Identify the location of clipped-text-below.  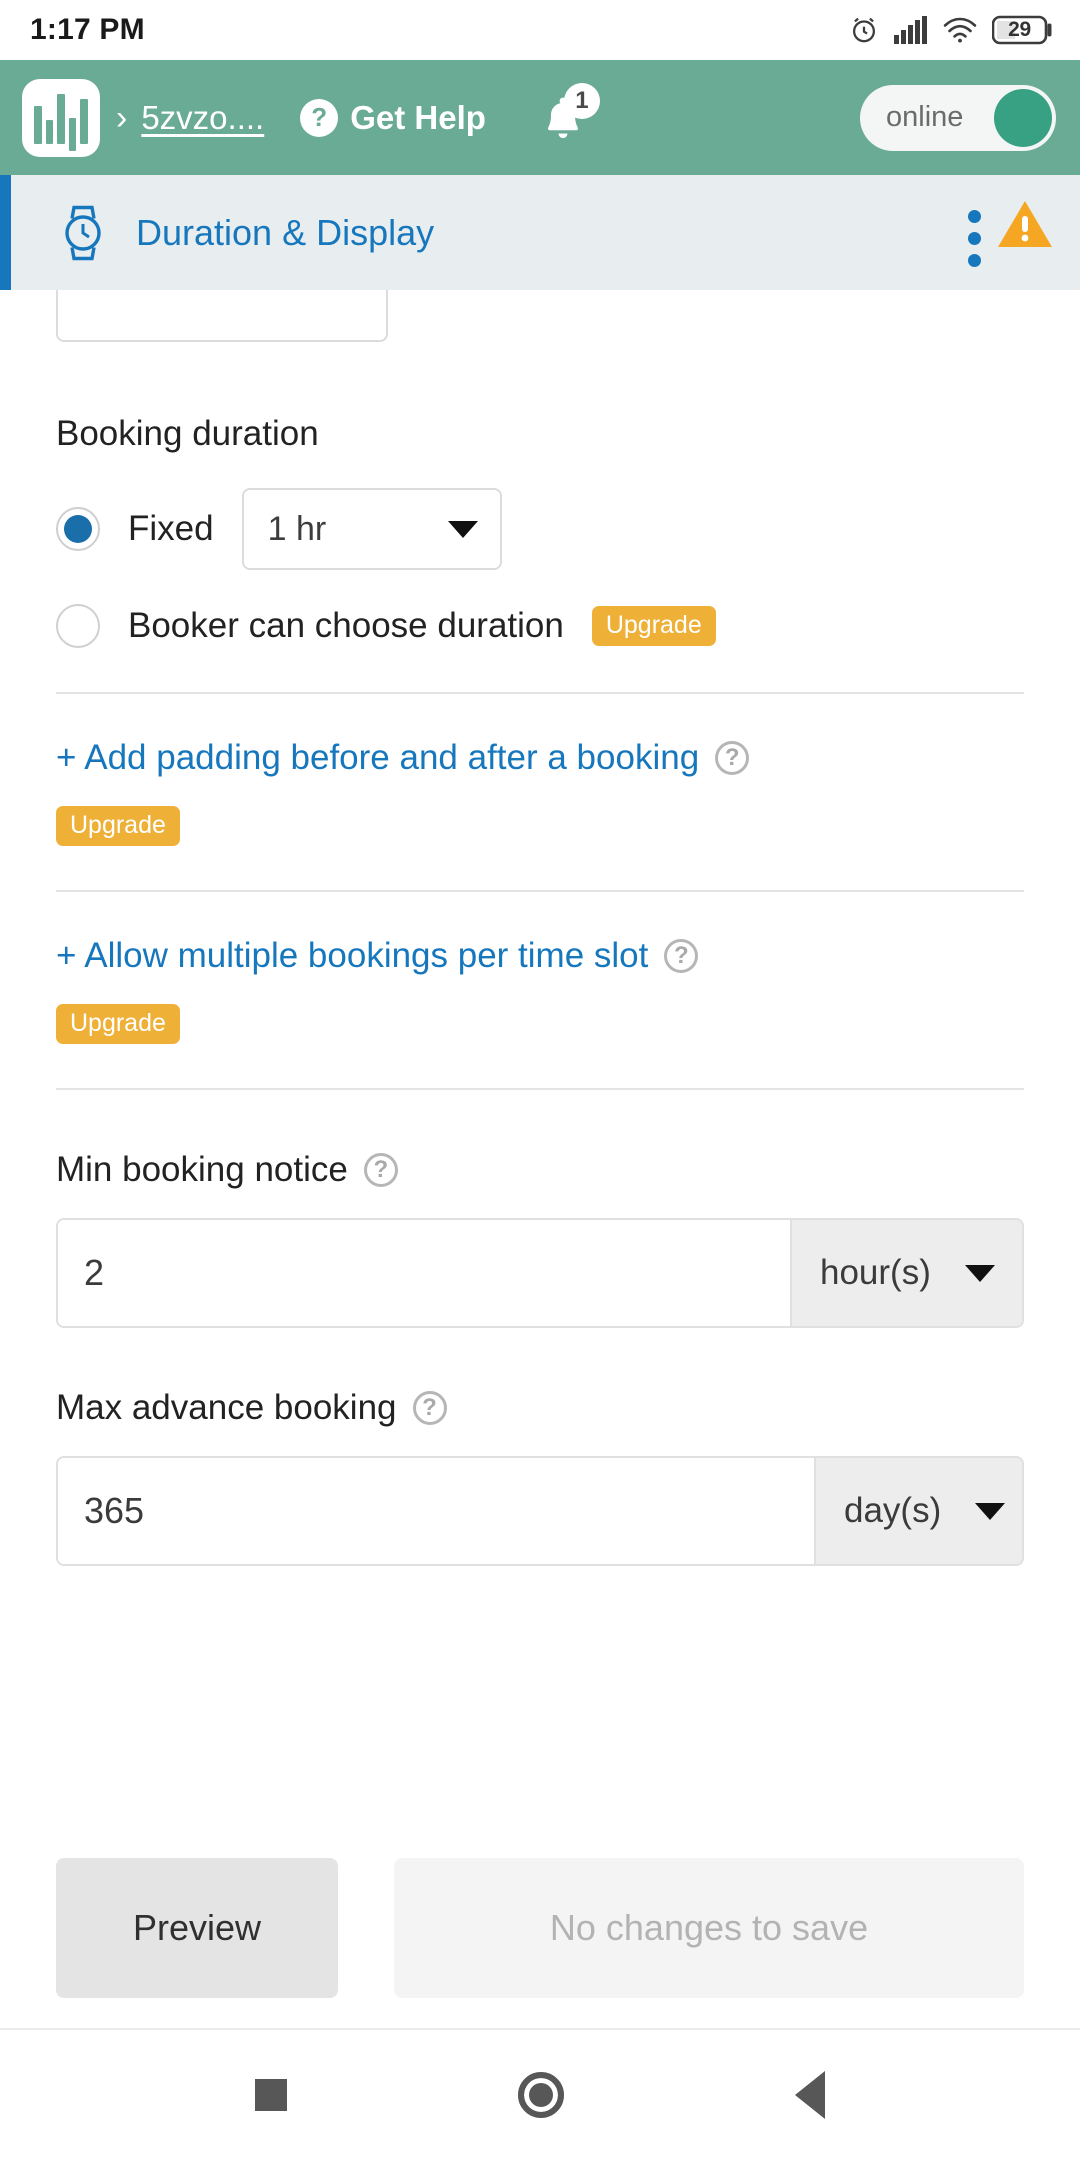
(540, 1625).